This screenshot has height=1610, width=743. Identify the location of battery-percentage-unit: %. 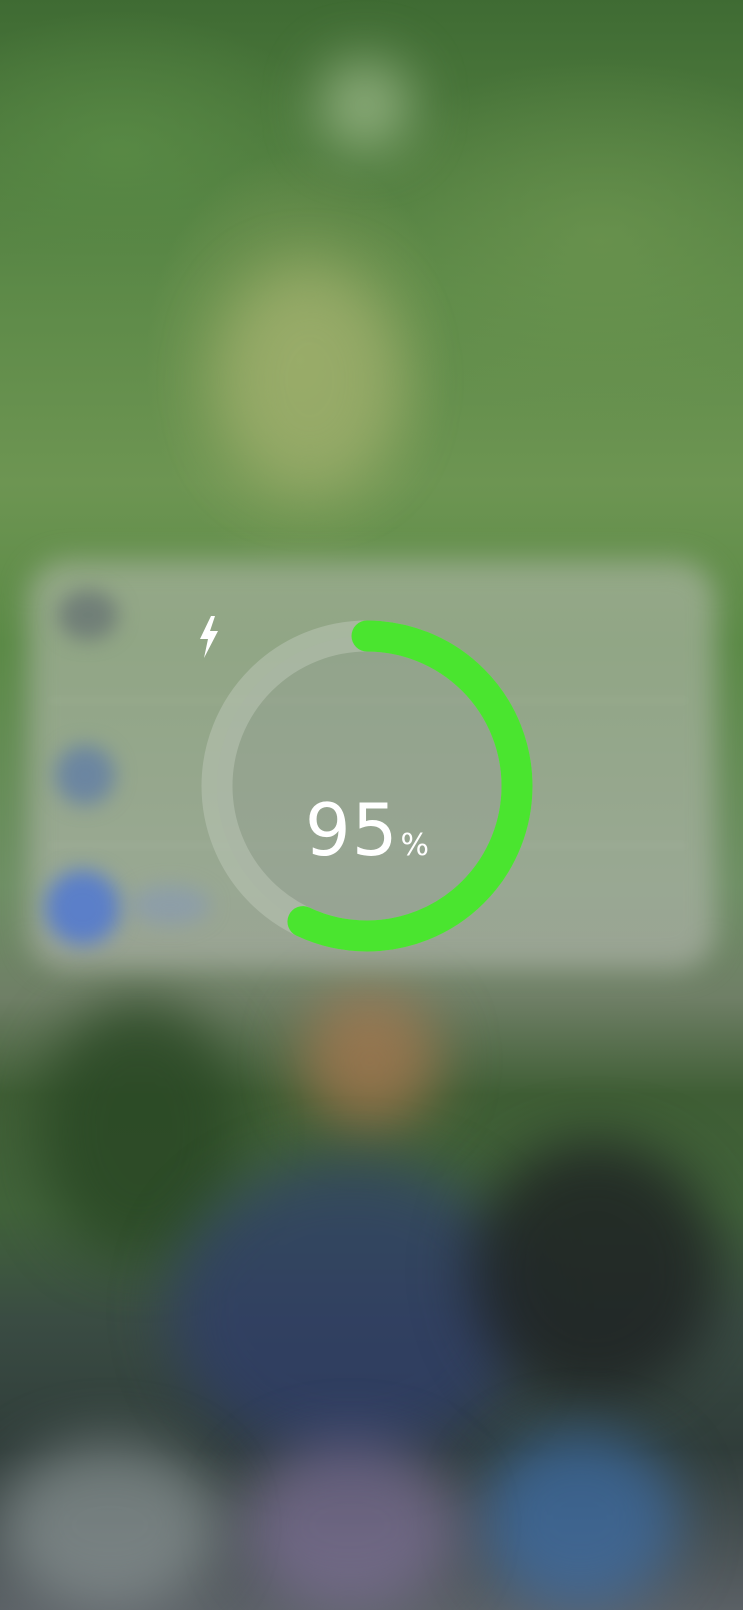
(415, 845).